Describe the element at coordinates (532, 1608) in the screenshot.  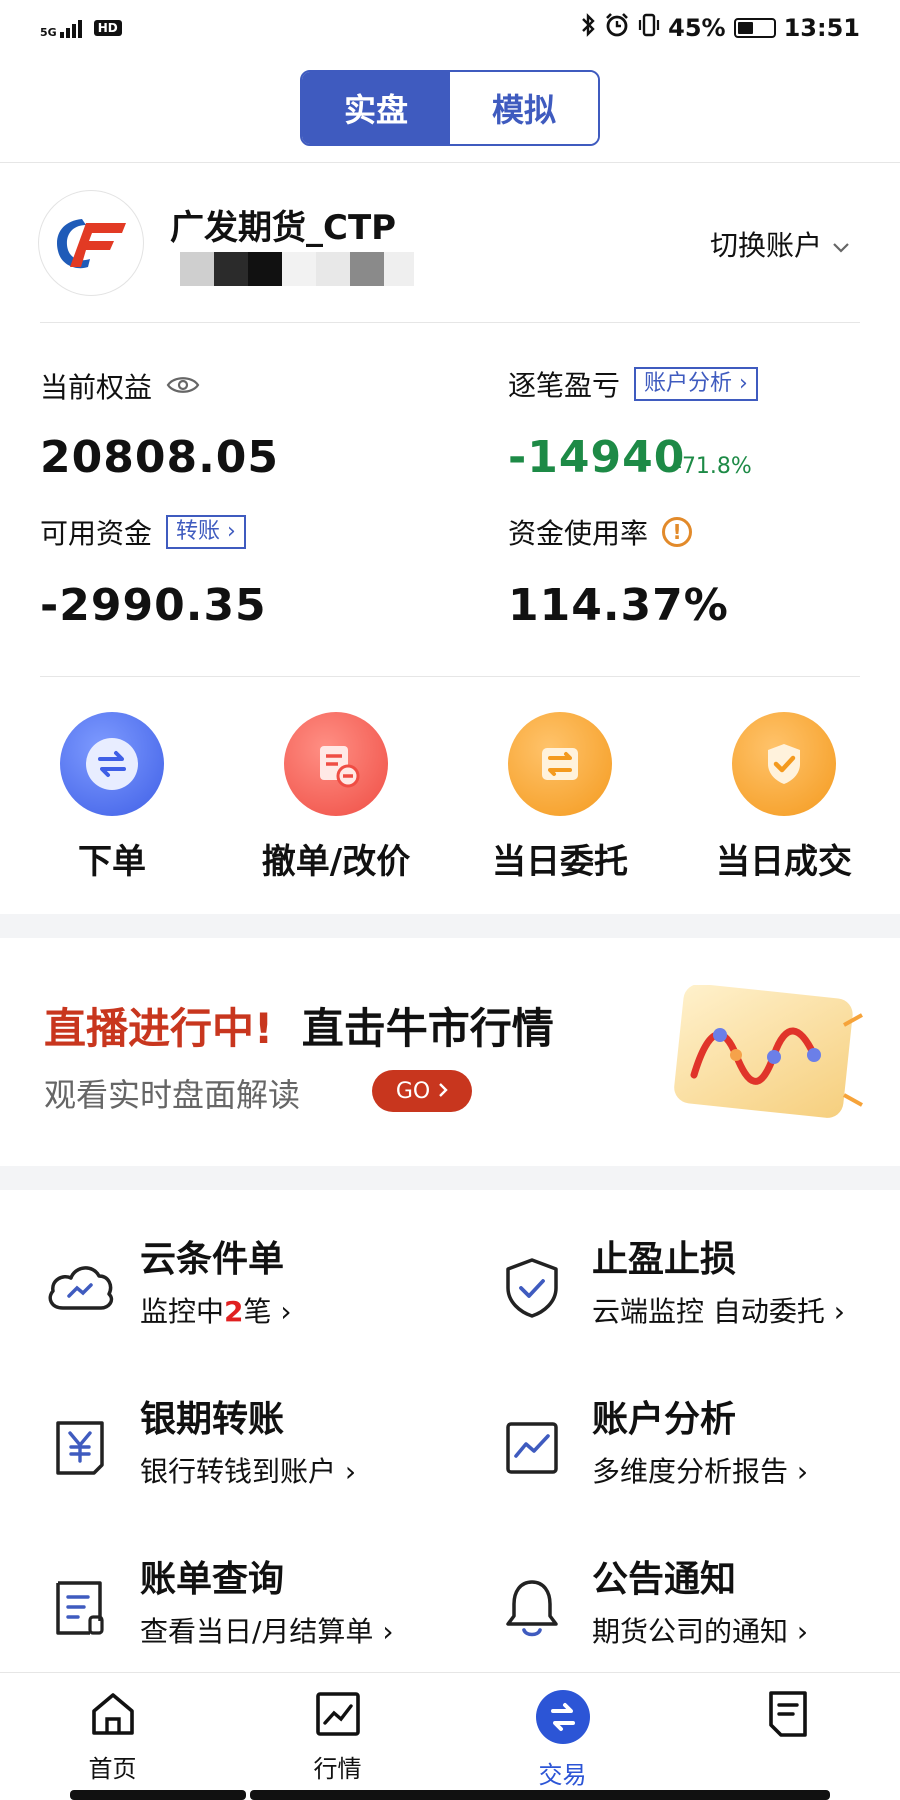
I see `bell-icon` at that location.